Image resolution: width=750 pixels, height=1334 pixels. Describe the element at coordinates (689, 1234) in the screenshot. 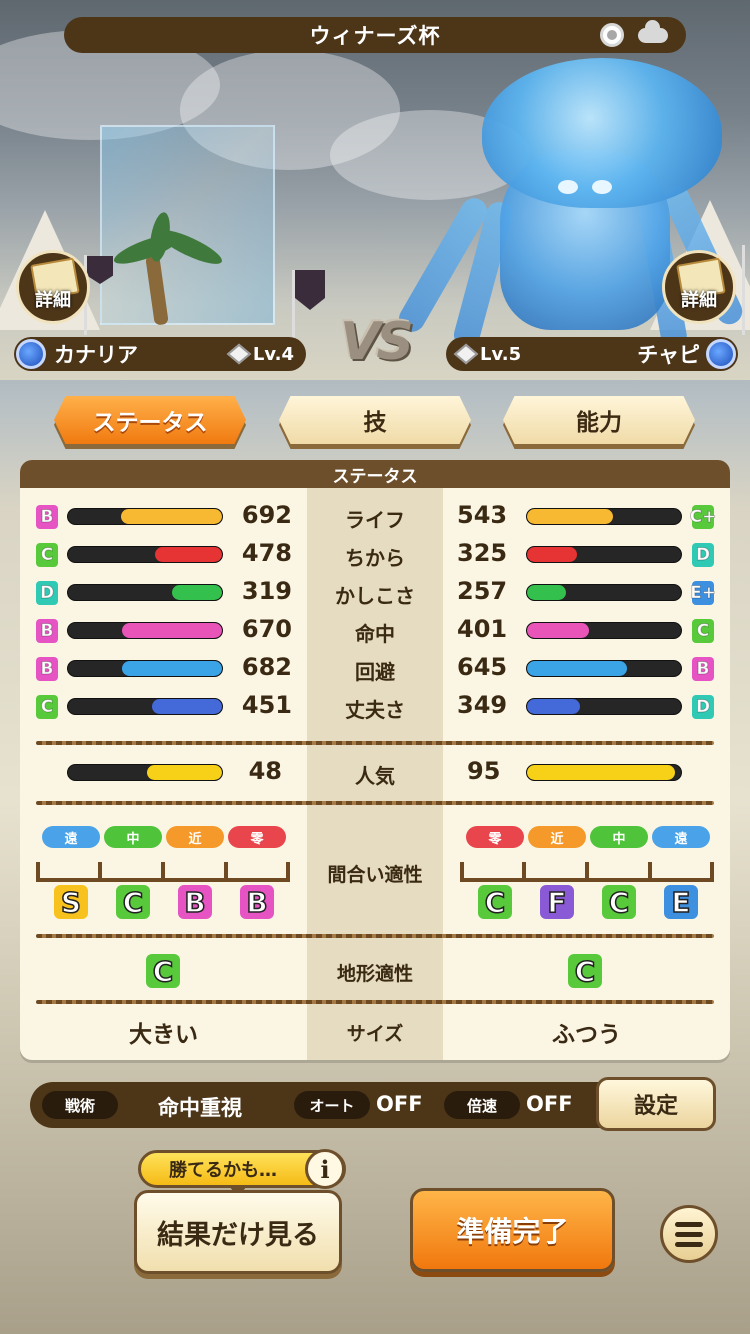

I see `hamburger-icon` at that location.